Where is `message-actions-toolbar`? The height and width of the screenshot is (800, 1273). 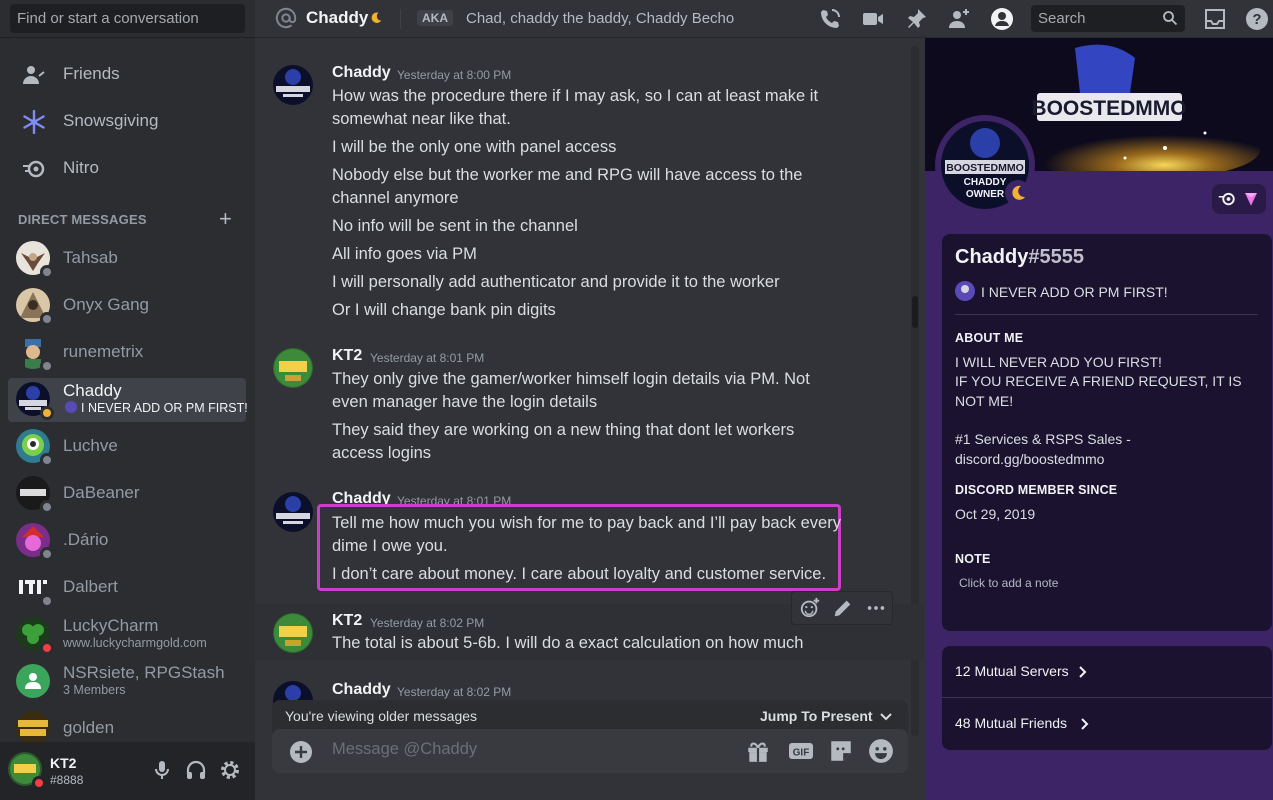 message-actions-toolbar is located at coordinates (842, 608).